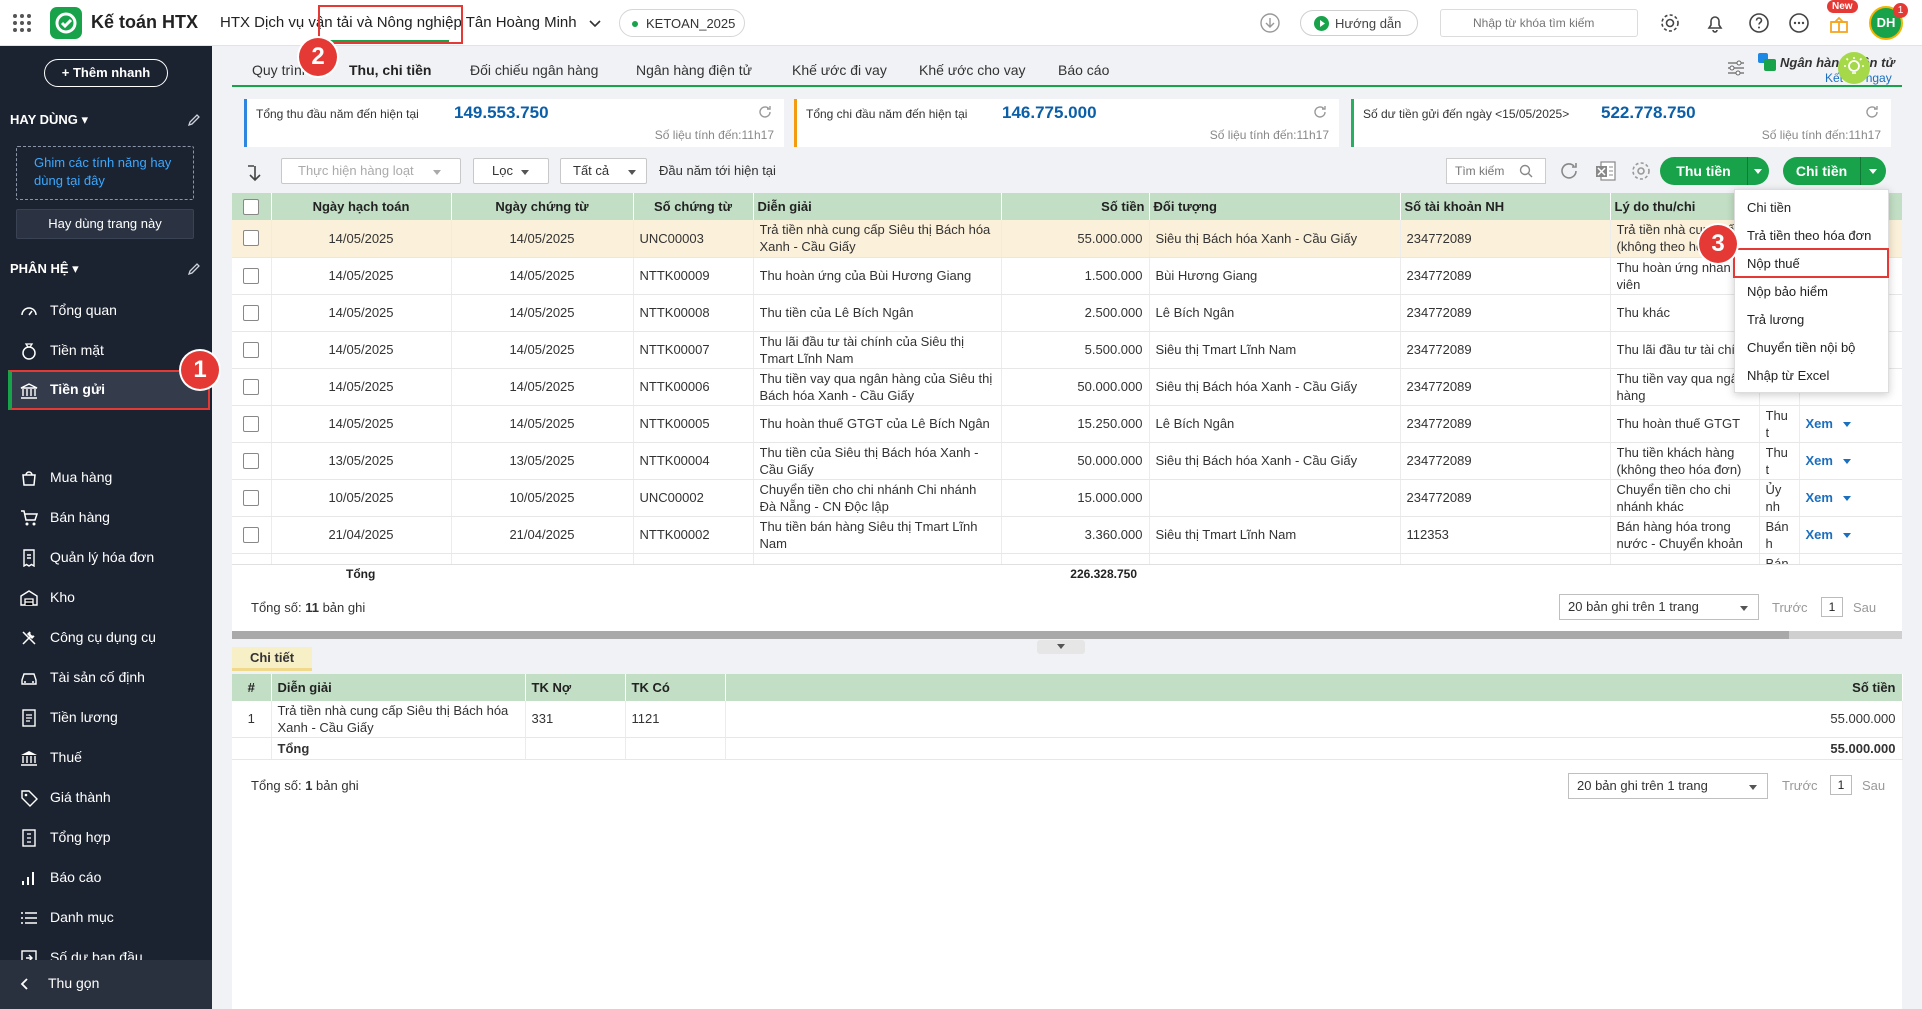 The height and width of the screenshot is (1009, 1922). I want to click on detail-page-size-select: 20 bản ghi trên 1 trang, so click(1668, 786).